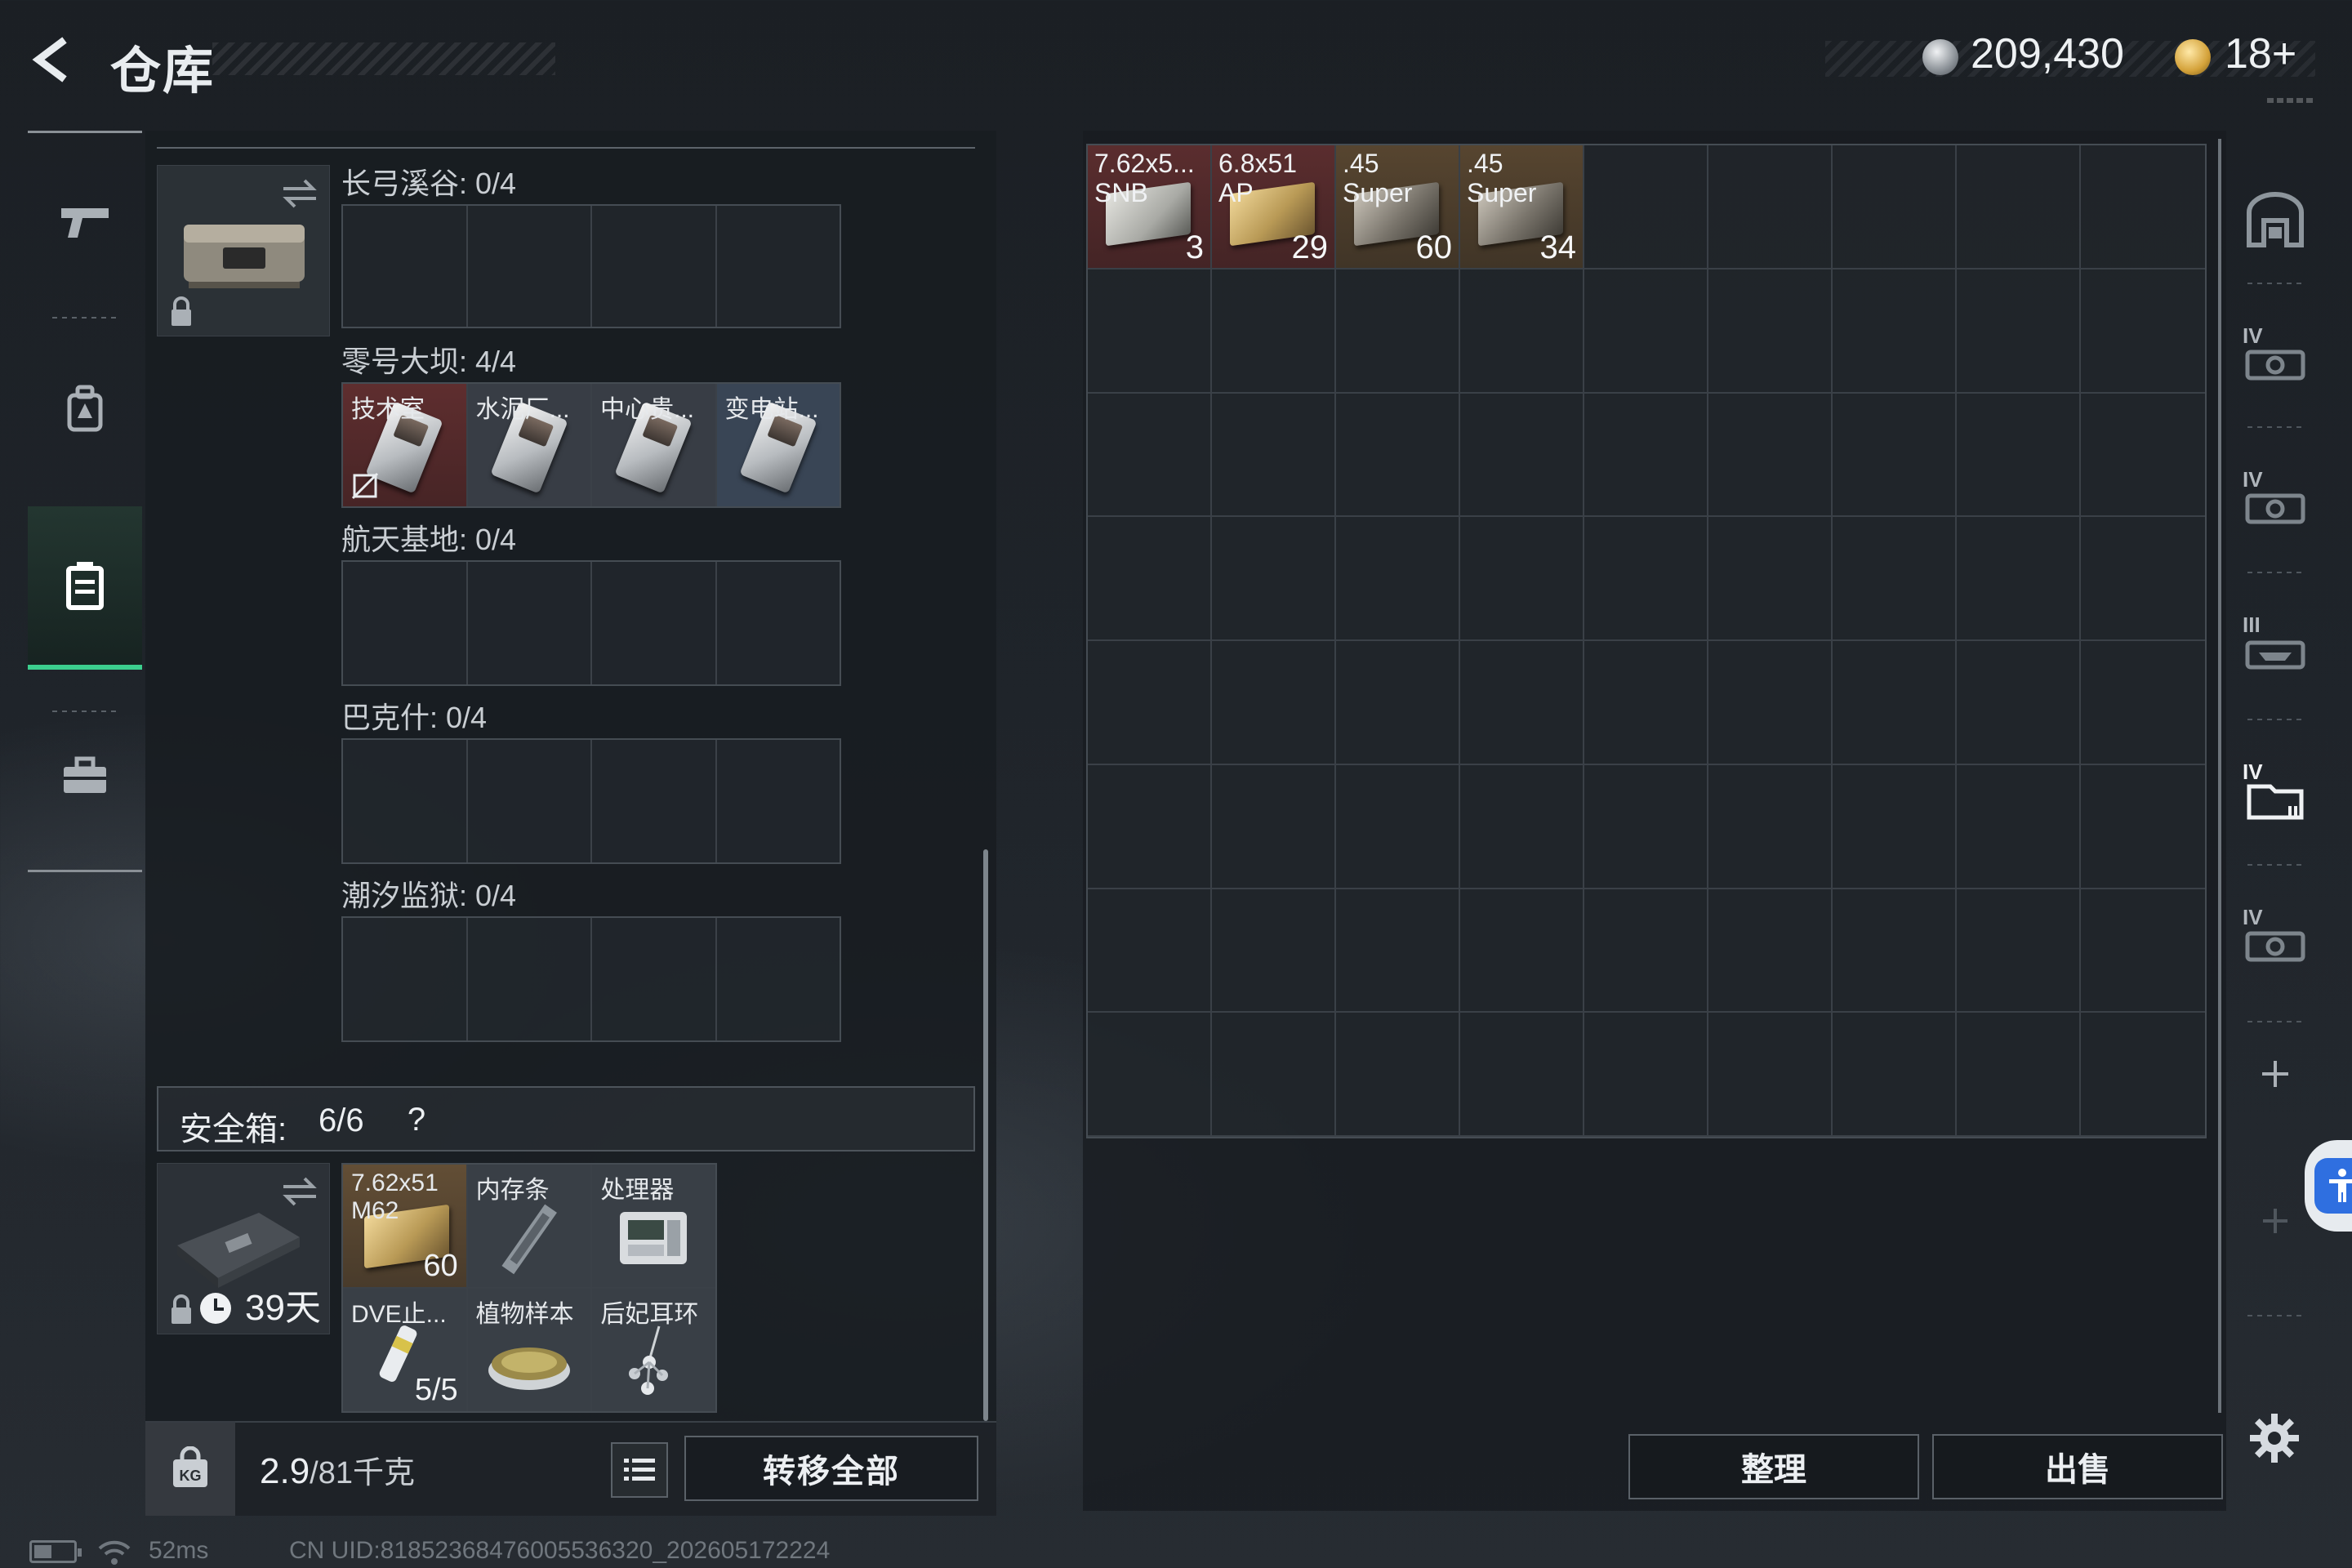  What do you see at coordinates (243, 250) in the screenshot?
I see `key-case-container` at bounding box center [243, 250].